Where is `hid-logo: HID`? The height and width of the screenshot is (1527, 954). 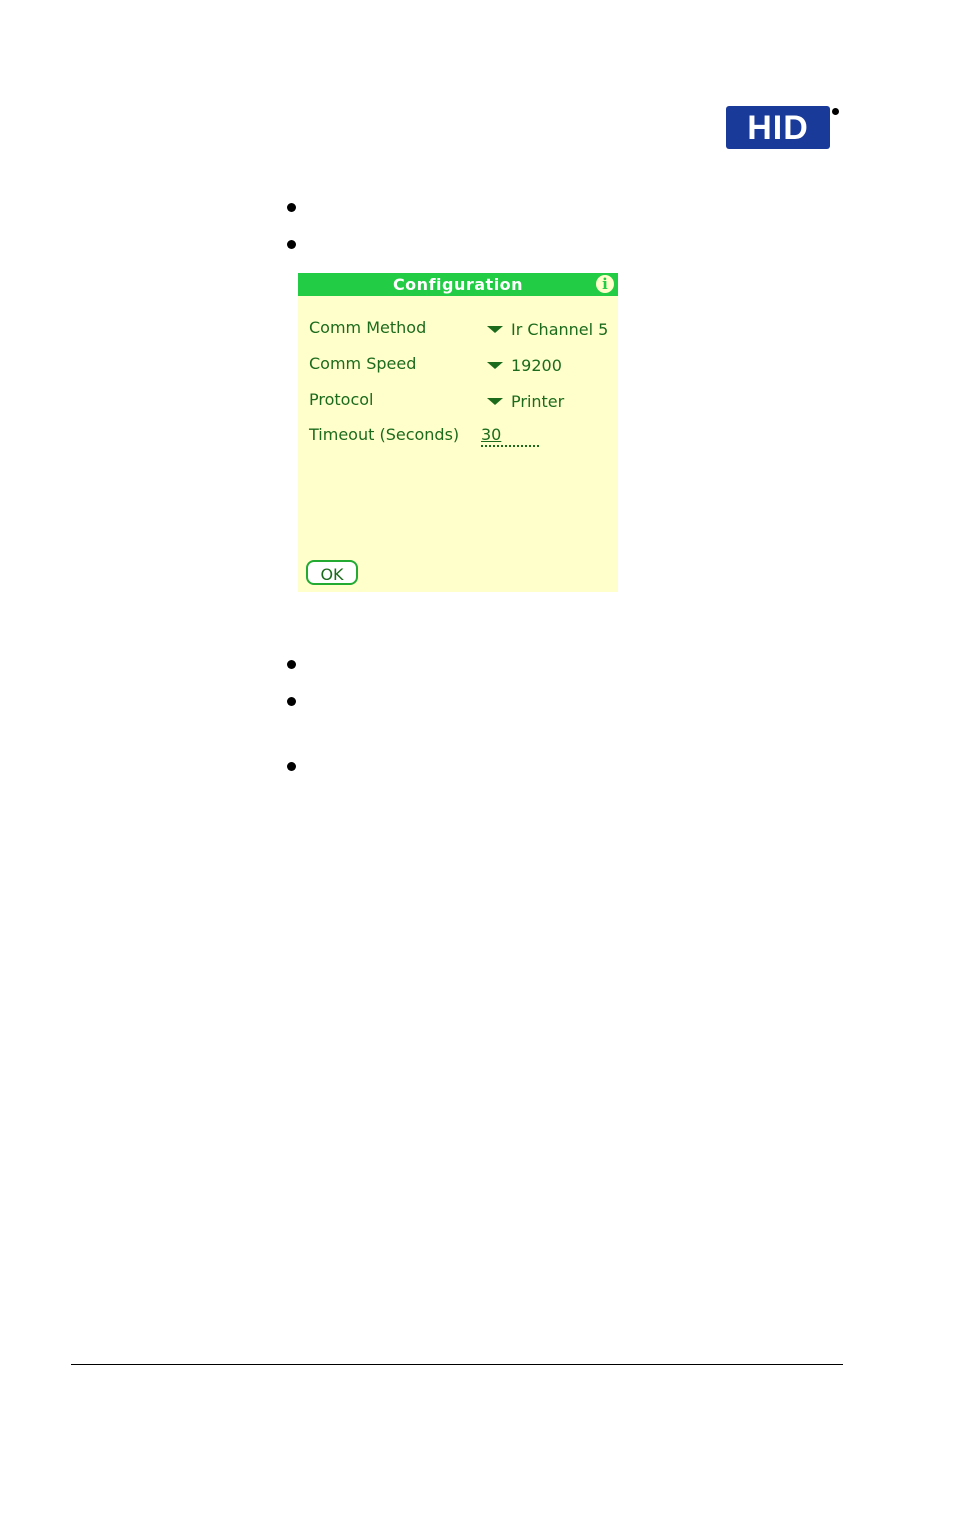
hid-logo: HID is located at coordinates (778, 127).